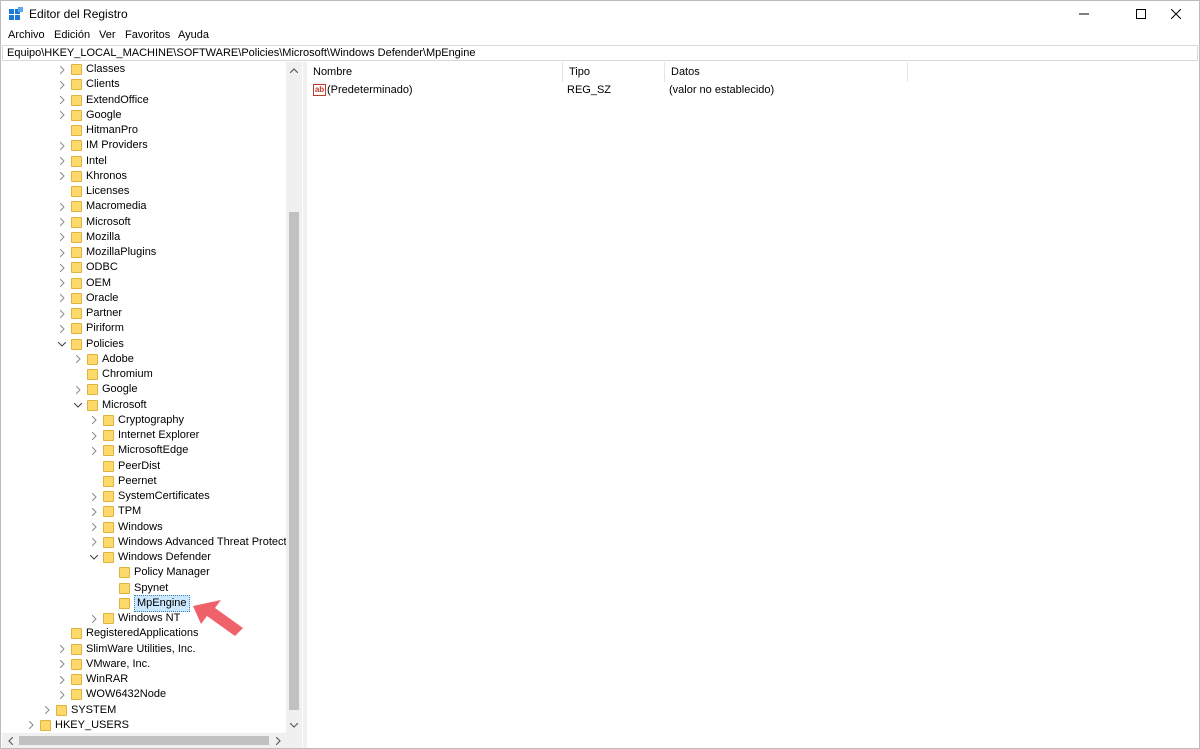 The image size is (1200, 749). What do you see at coordinates (87, 267) in the screenshot?
I see `tree-node-odbc: ODBC` at bounding box center [87, 267].